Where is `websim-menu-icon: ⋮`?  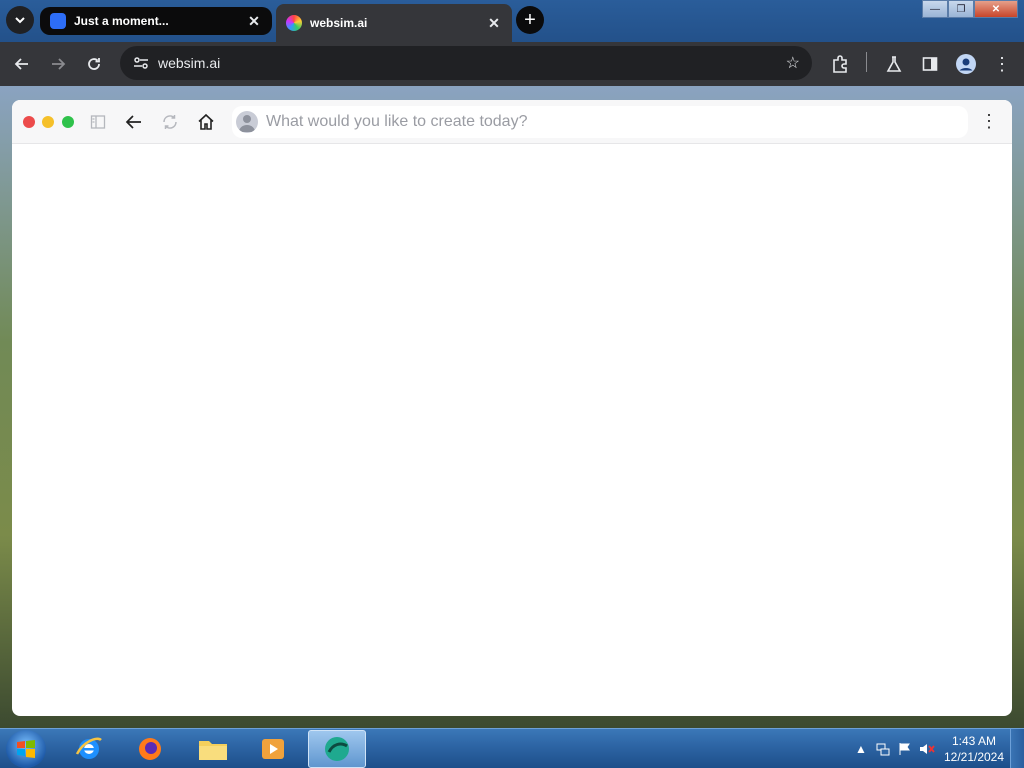
websim-menu-icon: ⋮ is located at coordinates (989, 121).